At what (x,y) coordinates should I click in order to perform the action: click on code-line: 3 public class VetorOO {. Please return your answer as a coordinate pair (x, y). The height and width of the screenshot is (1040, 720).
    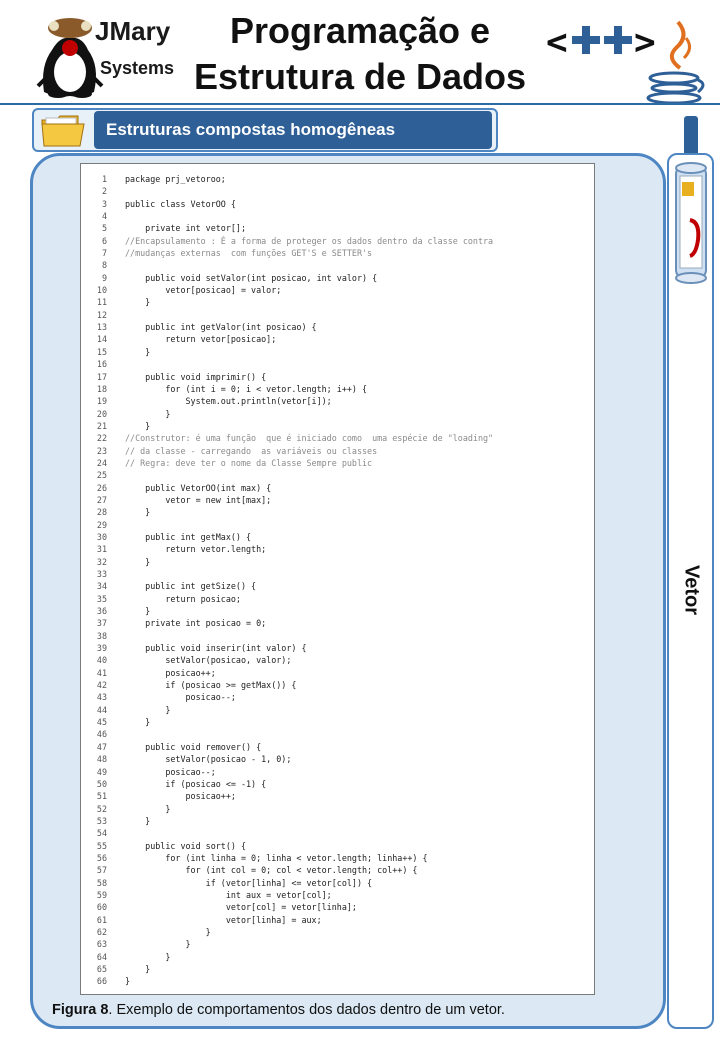
    Looking at the image, I should click on (338, 204).